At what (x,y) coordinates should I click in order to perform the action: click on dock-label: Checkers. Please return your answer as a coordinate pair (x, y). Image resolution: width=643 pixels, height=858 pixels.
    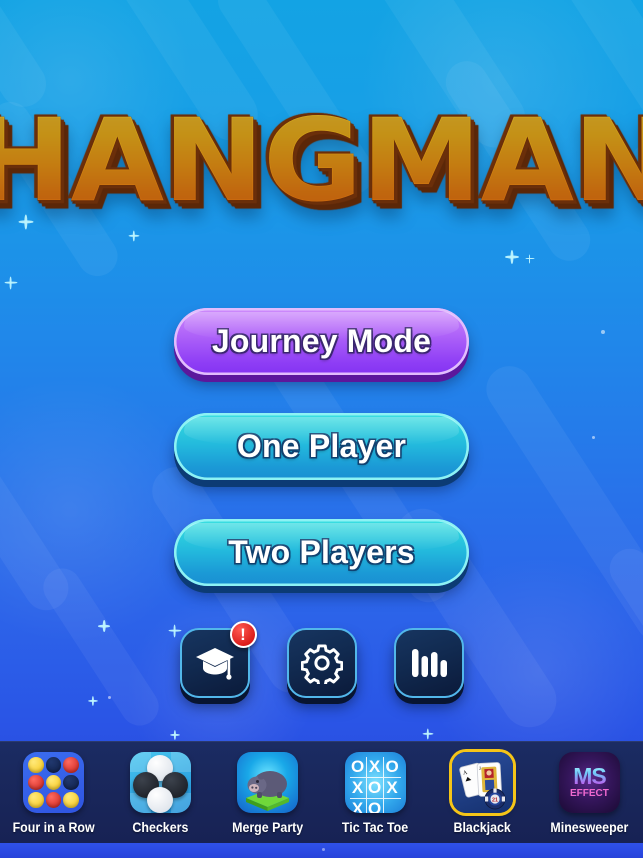
    Looking at the image, I should click on (160, 827).